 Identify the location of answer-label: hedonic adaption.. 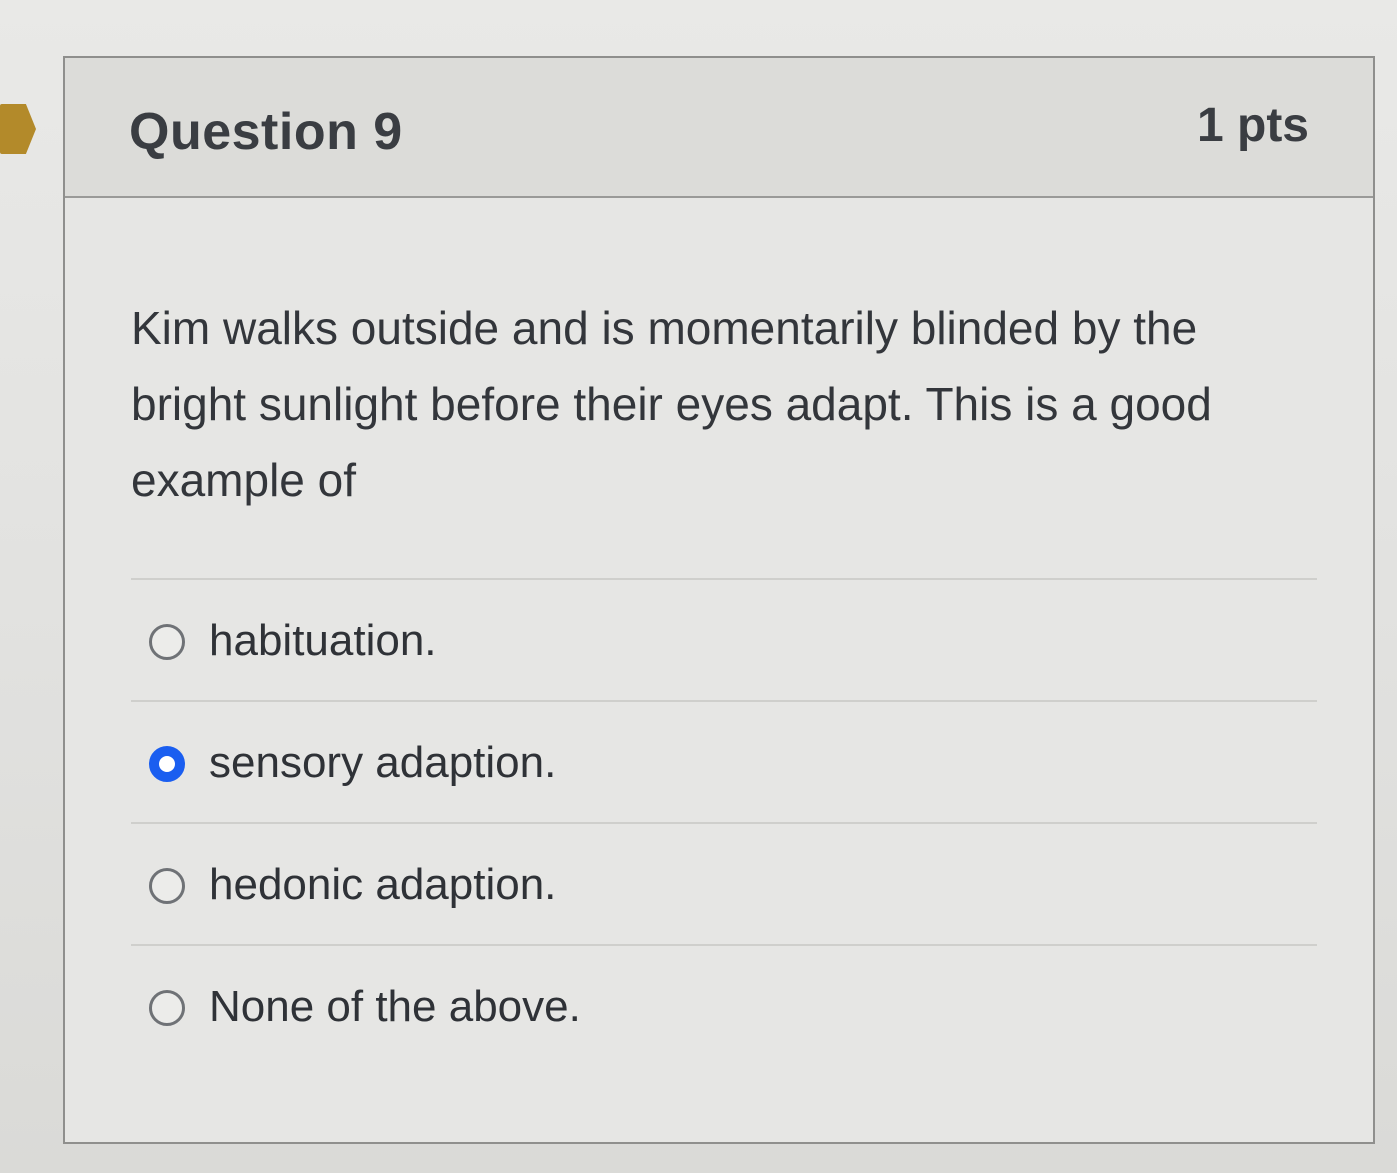
(382, 885).